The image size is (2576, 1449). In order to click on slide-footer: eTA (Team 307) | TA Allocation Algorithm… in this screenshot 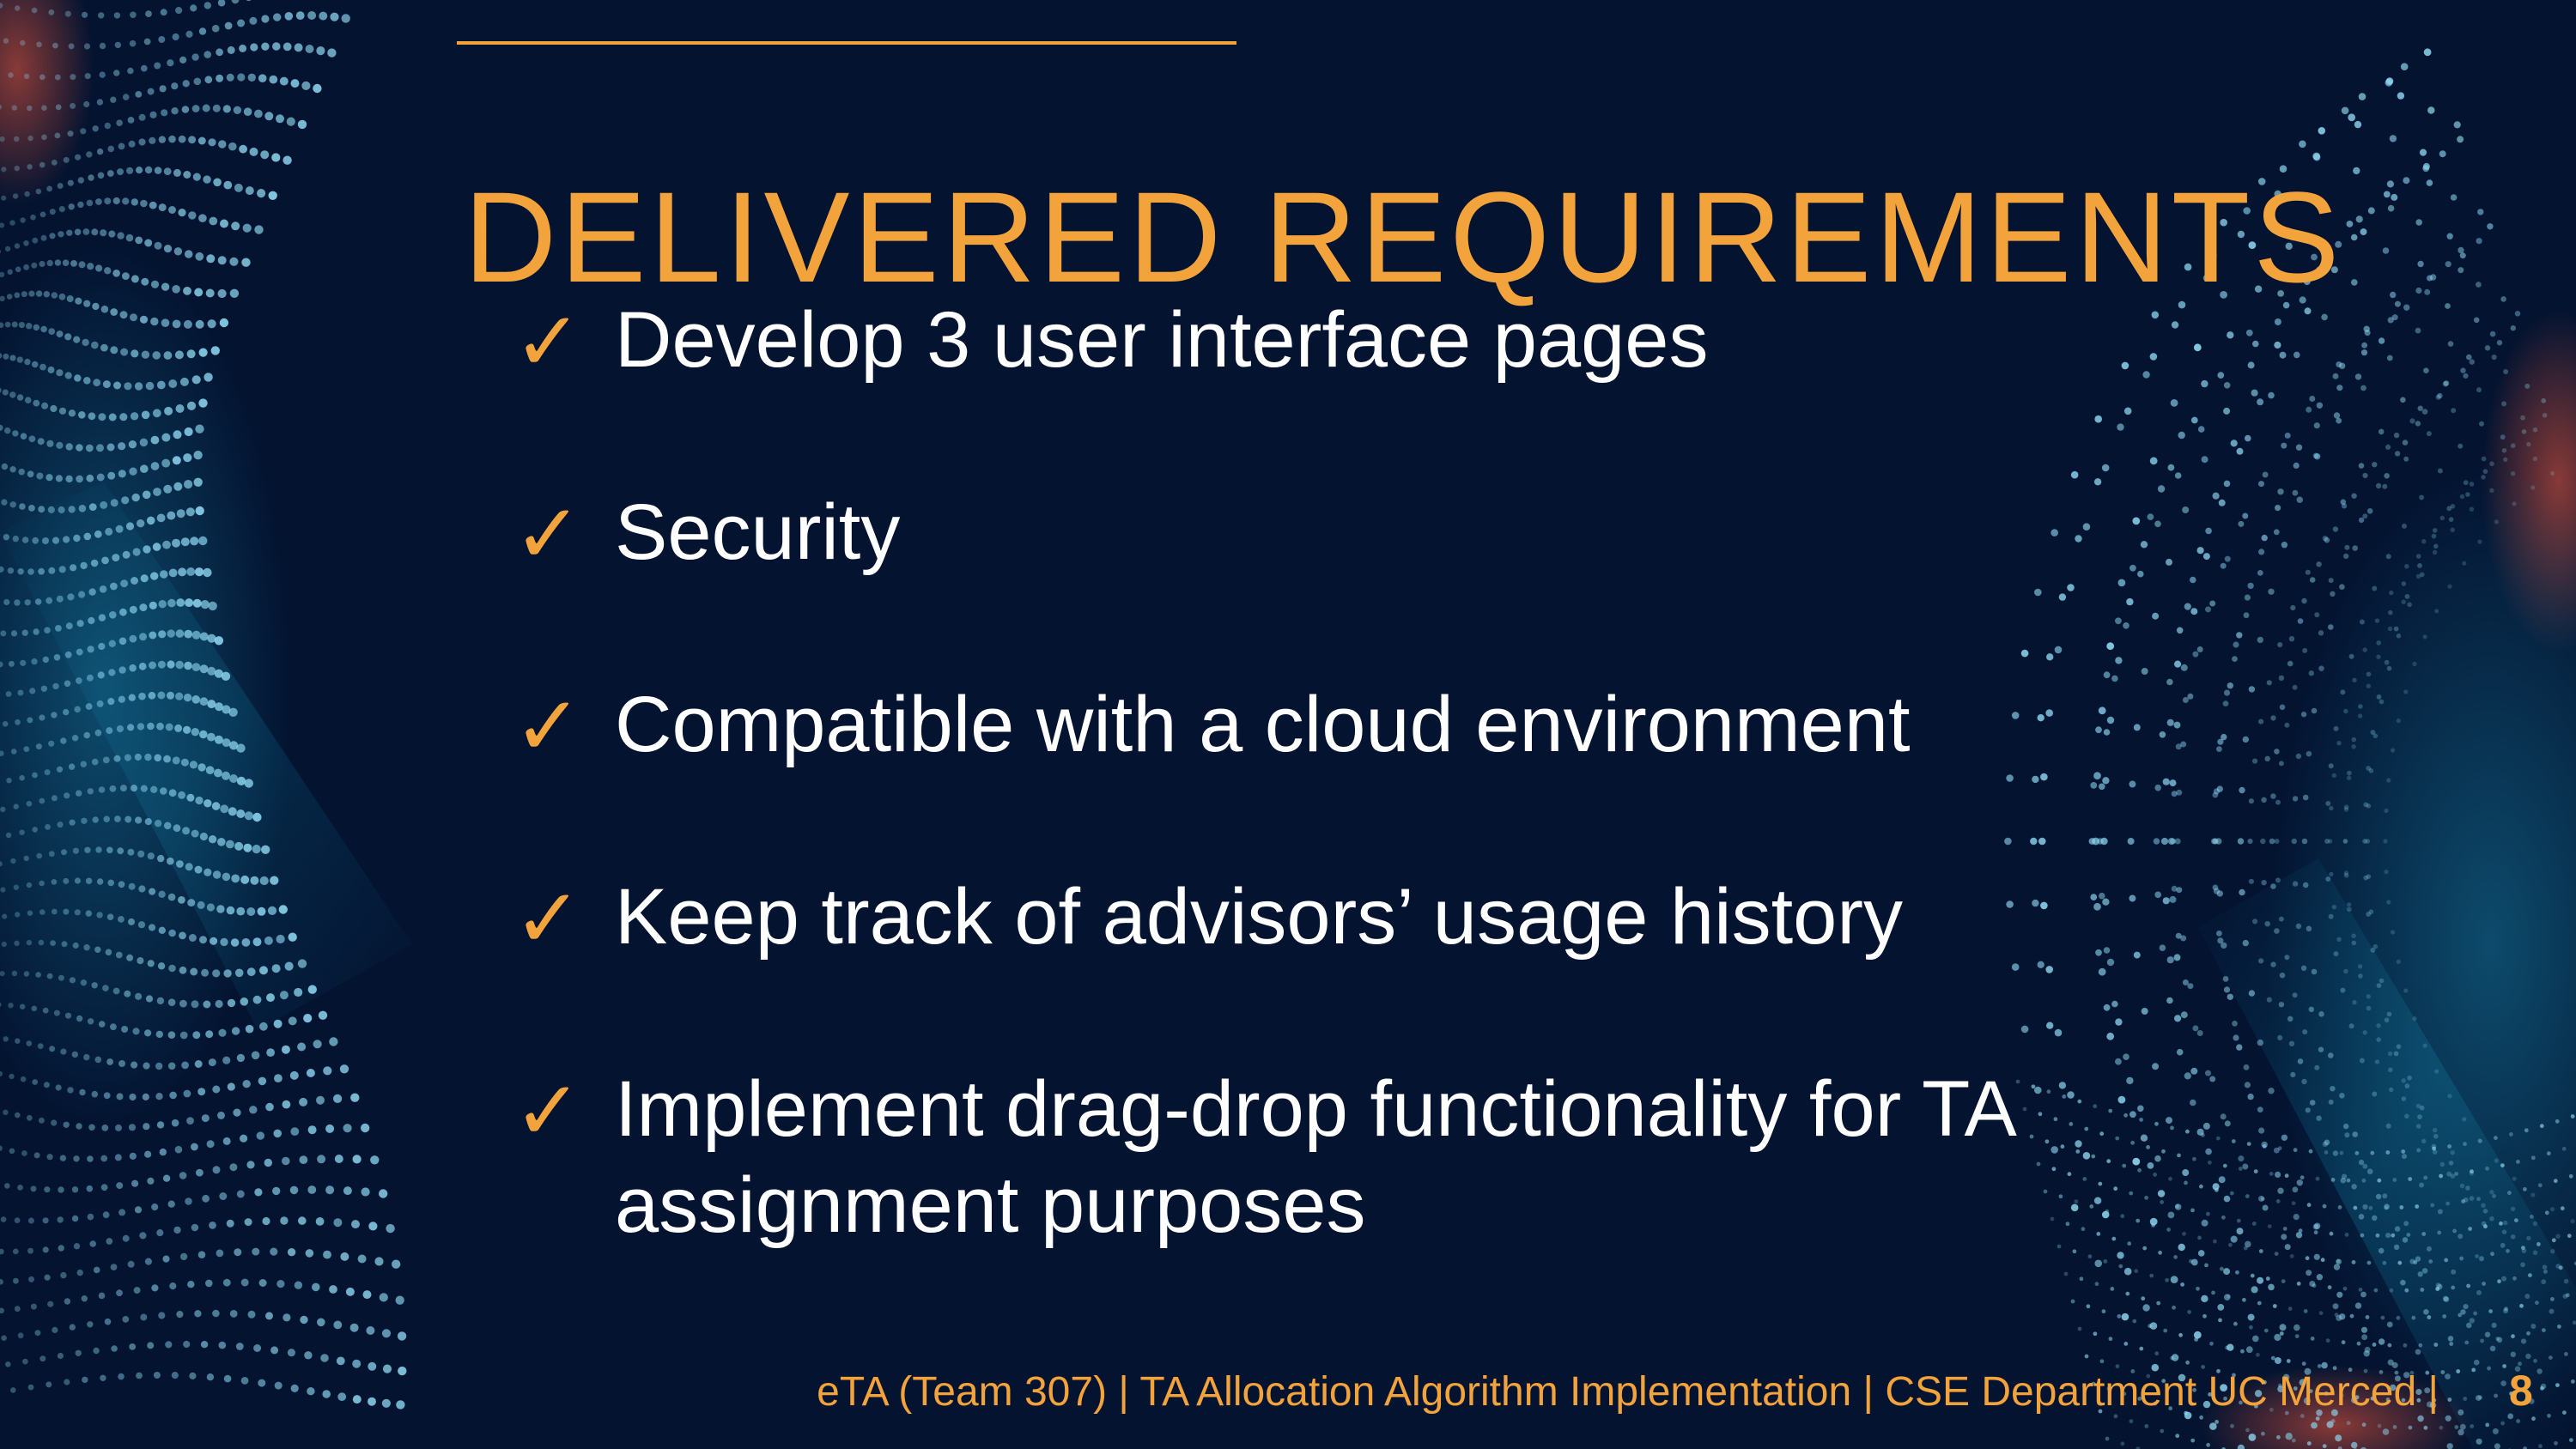, I will do `click(1628, 1392)`.